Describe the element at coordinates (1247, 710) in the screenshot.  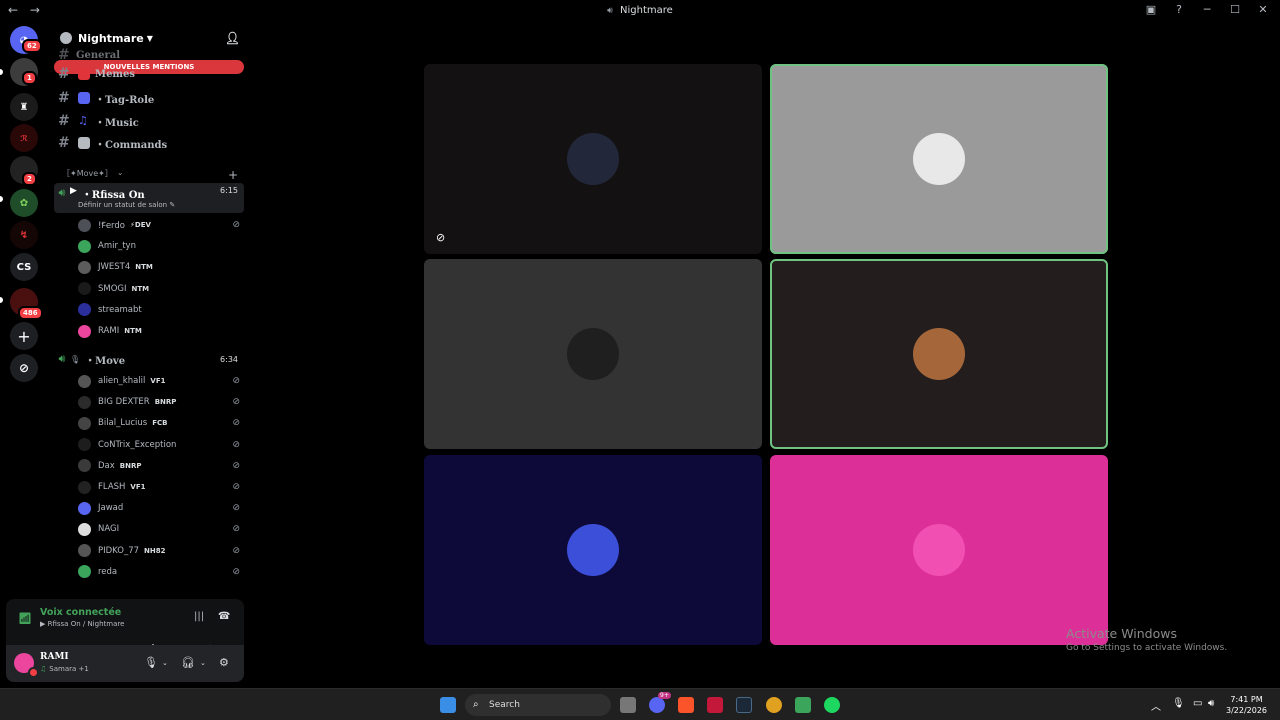
I see `clock-date: 3/22/2026` at that location.